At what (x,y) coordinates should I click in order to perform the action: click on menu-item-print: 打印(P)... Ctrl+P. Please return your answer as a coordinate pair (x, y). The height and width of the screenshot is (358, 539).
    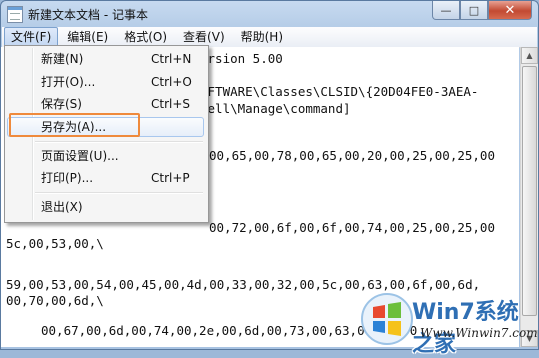
    Looking at the image, I should click on (105, 178).